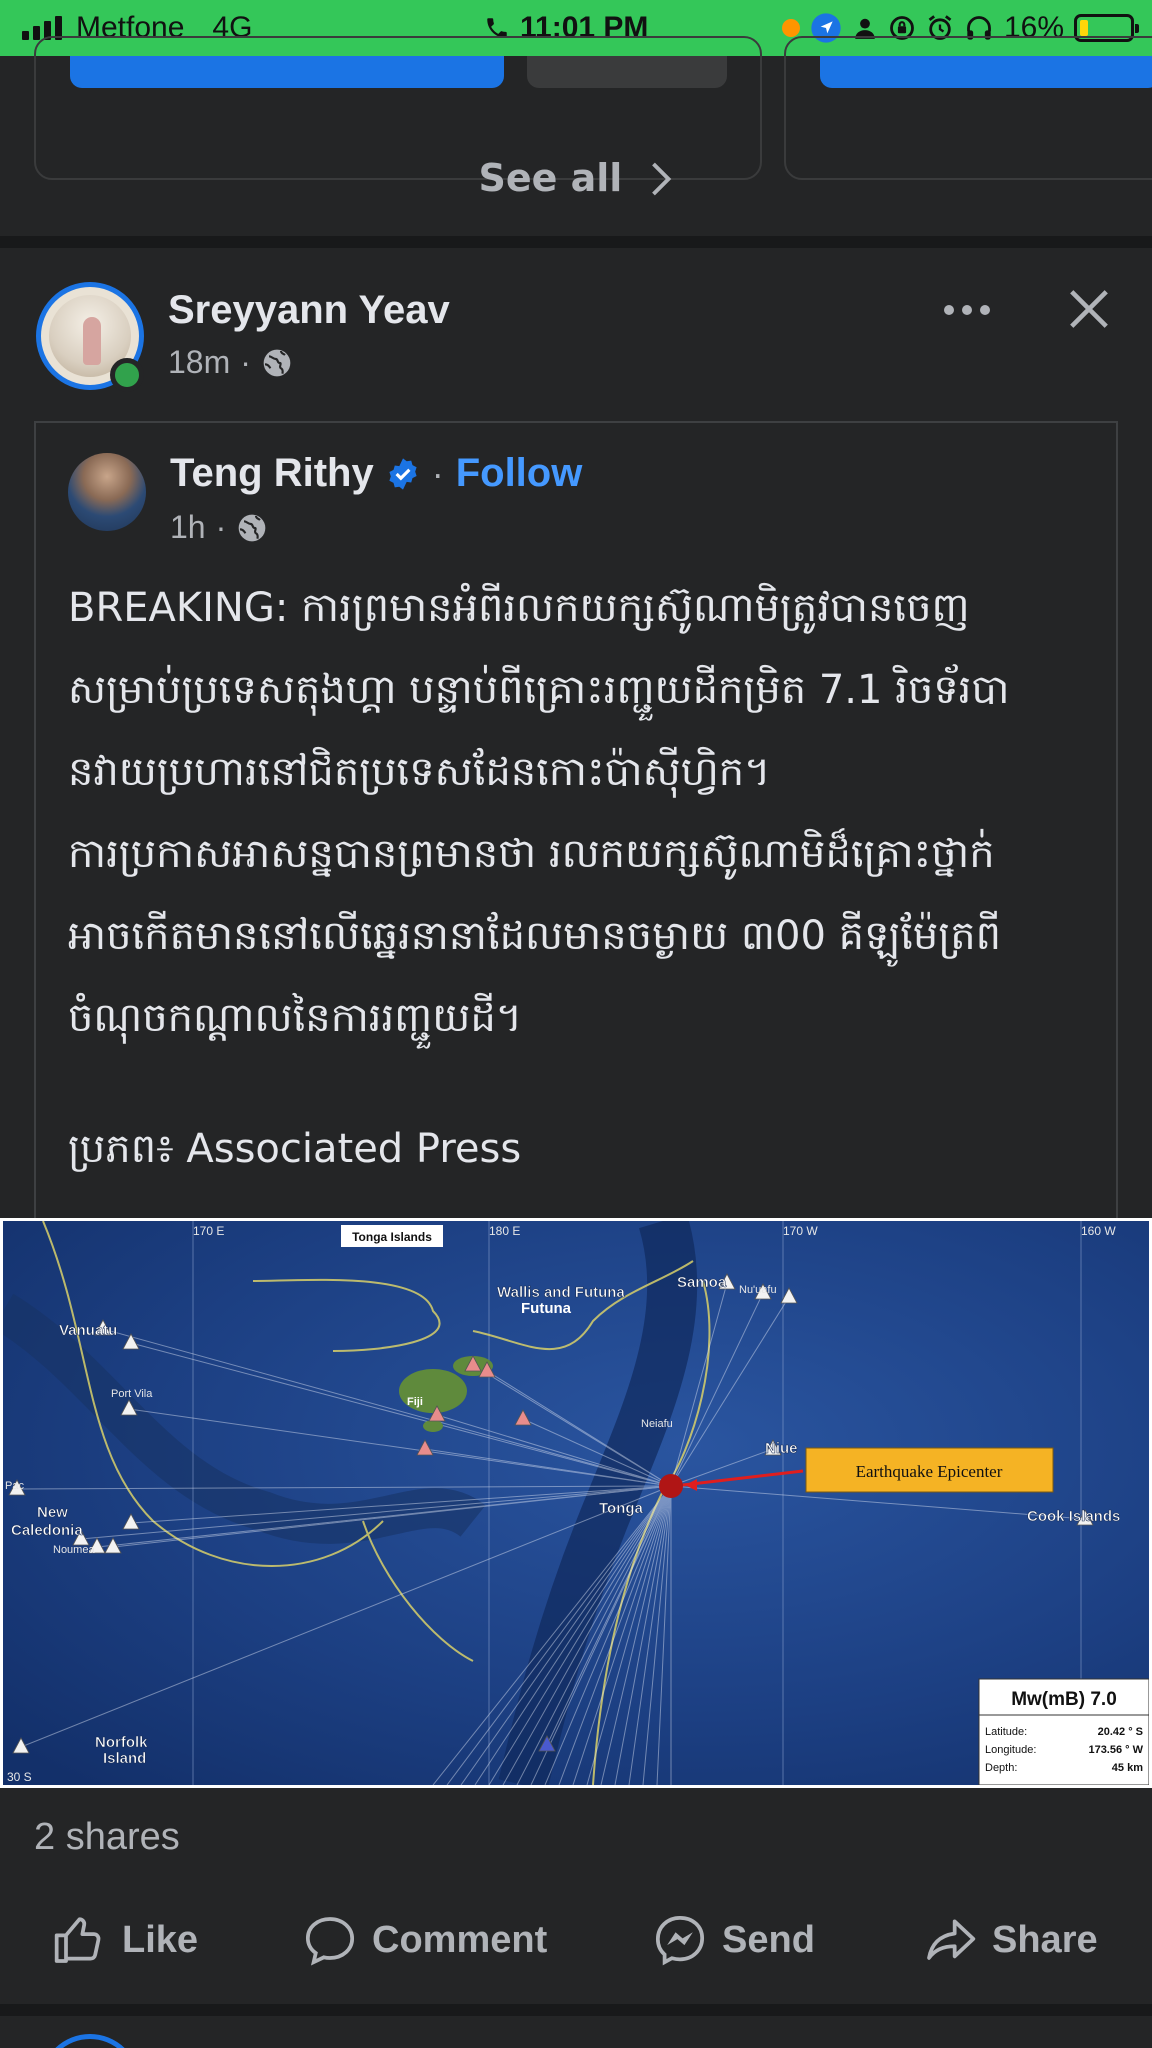  What do you see at coordinates (309, 310) in the screenshot?
I see `post-author-name: Sreyyann Yeav` at bounding box center [309, 310].